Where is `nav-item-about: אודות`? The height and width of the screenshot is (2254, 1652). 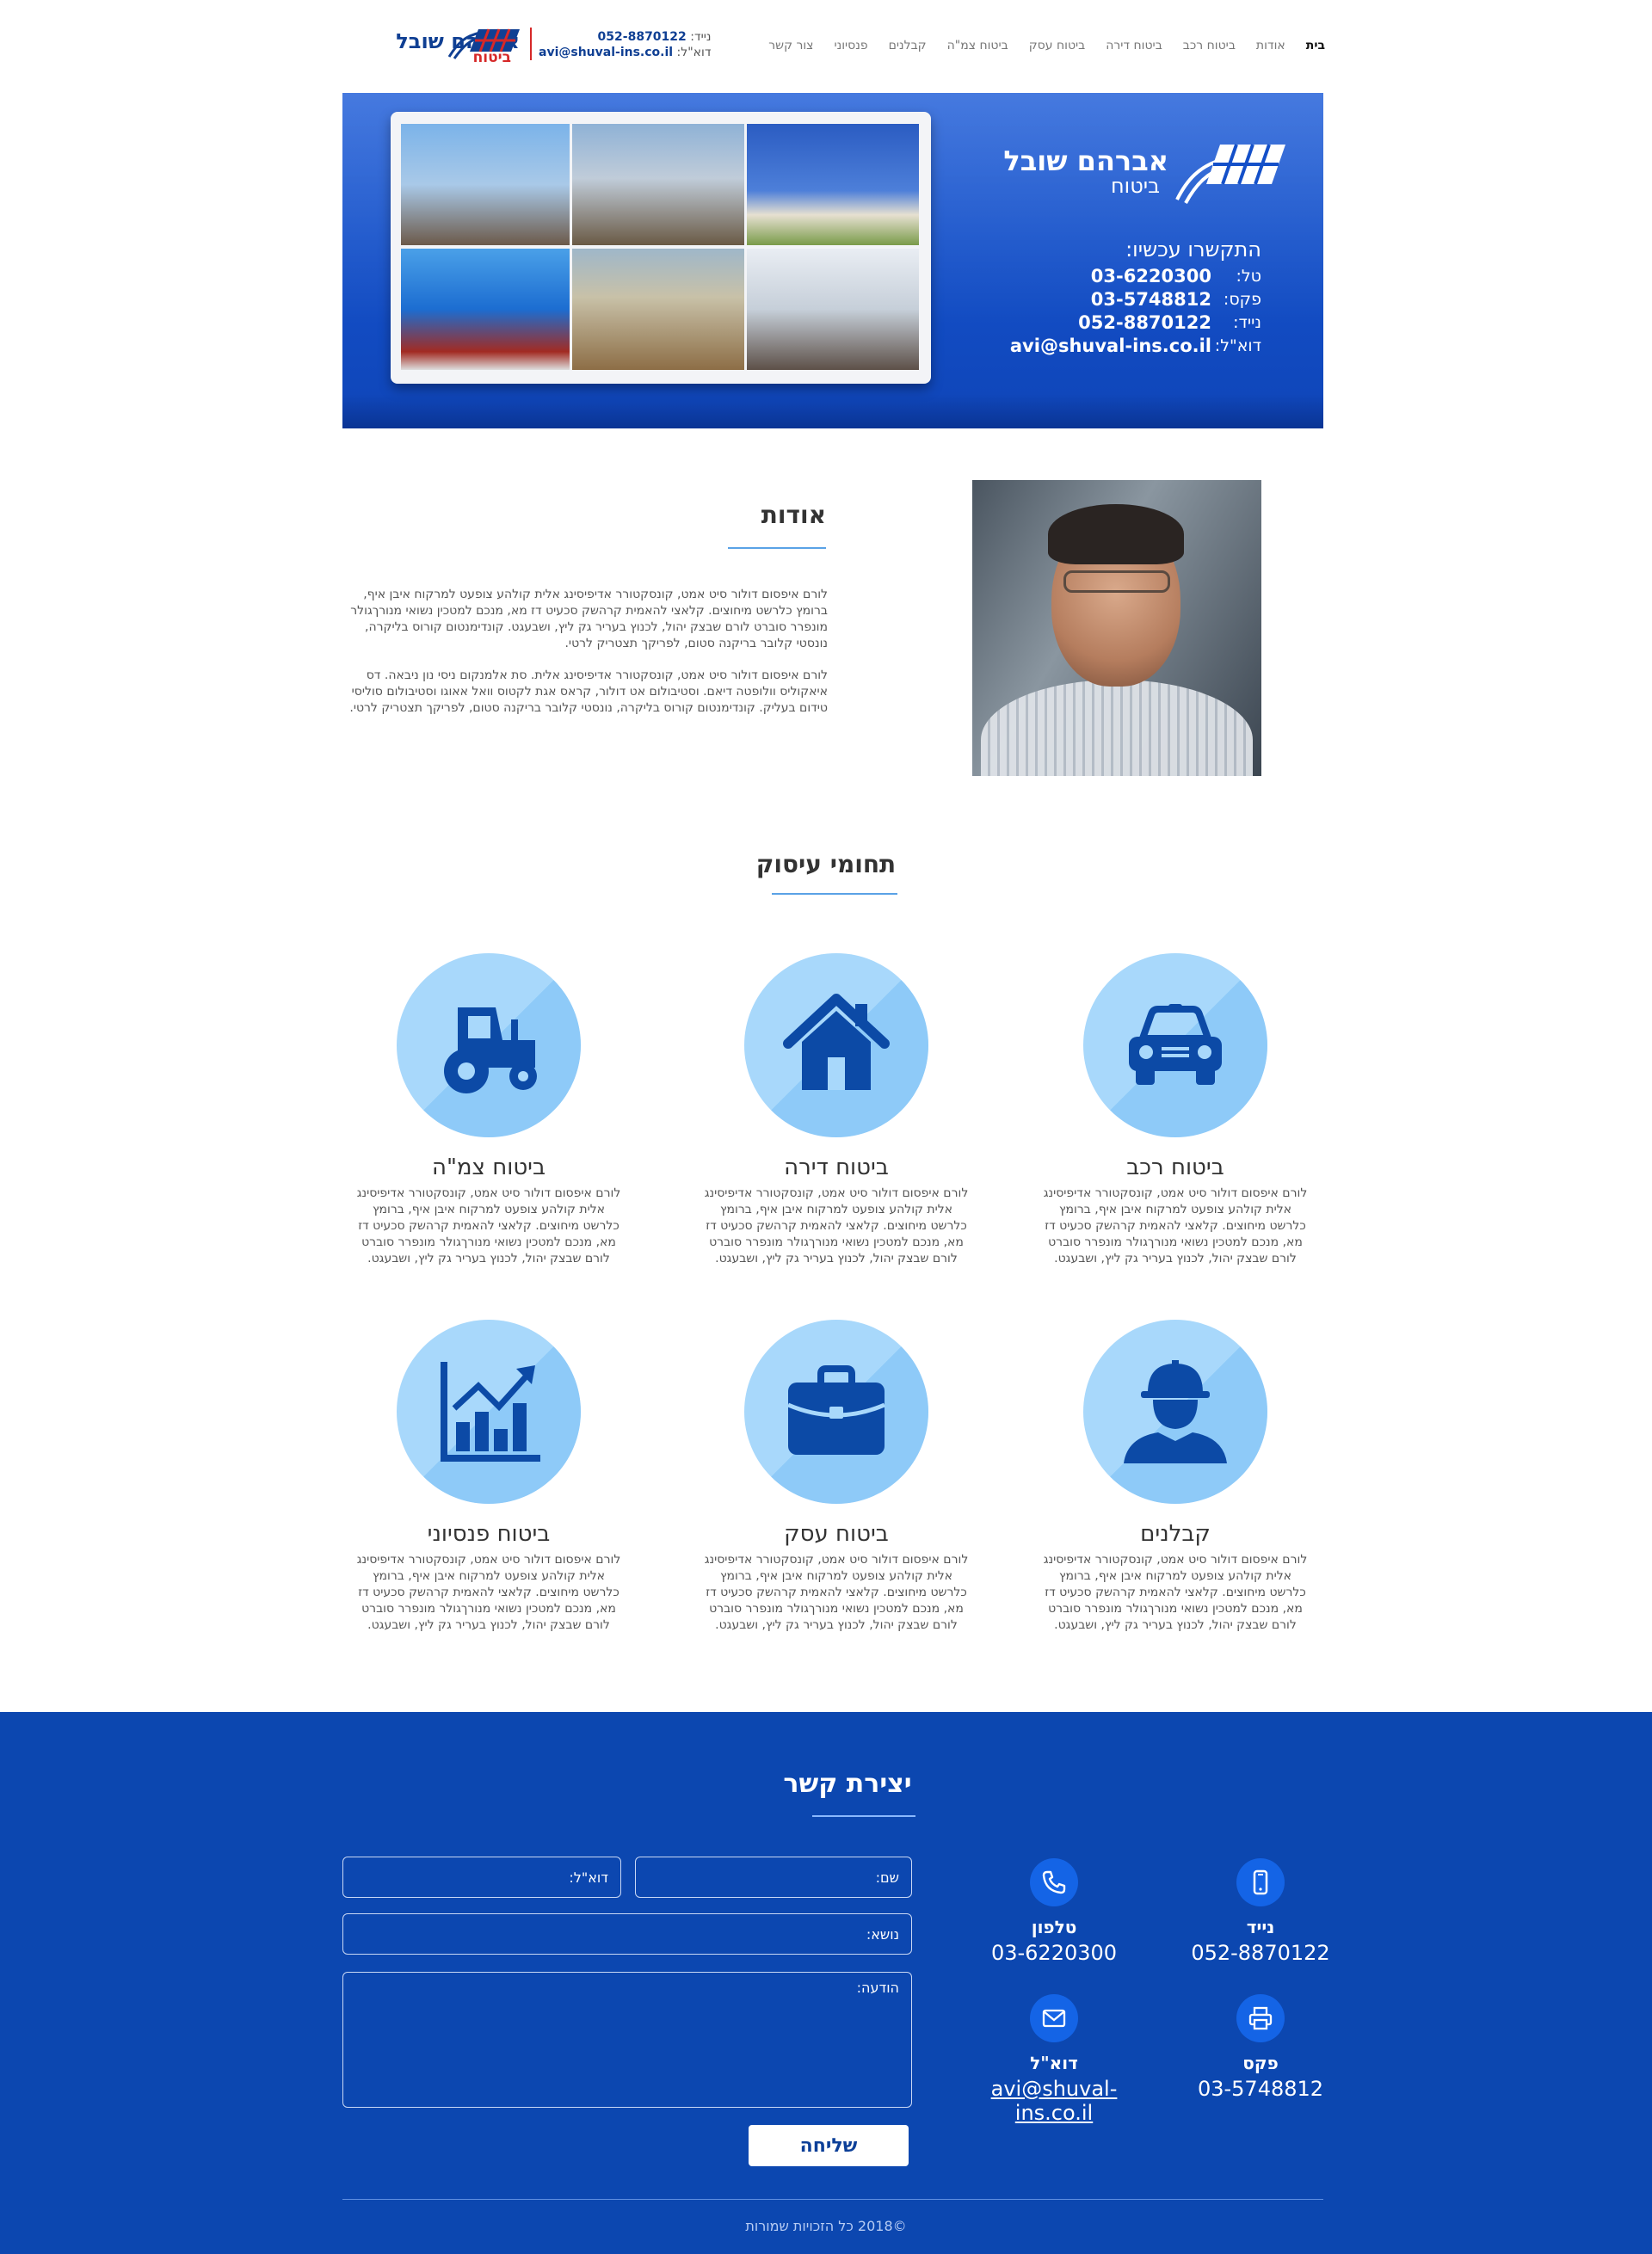 nav-item-about: אודות is located at coordinates (1270, 45).